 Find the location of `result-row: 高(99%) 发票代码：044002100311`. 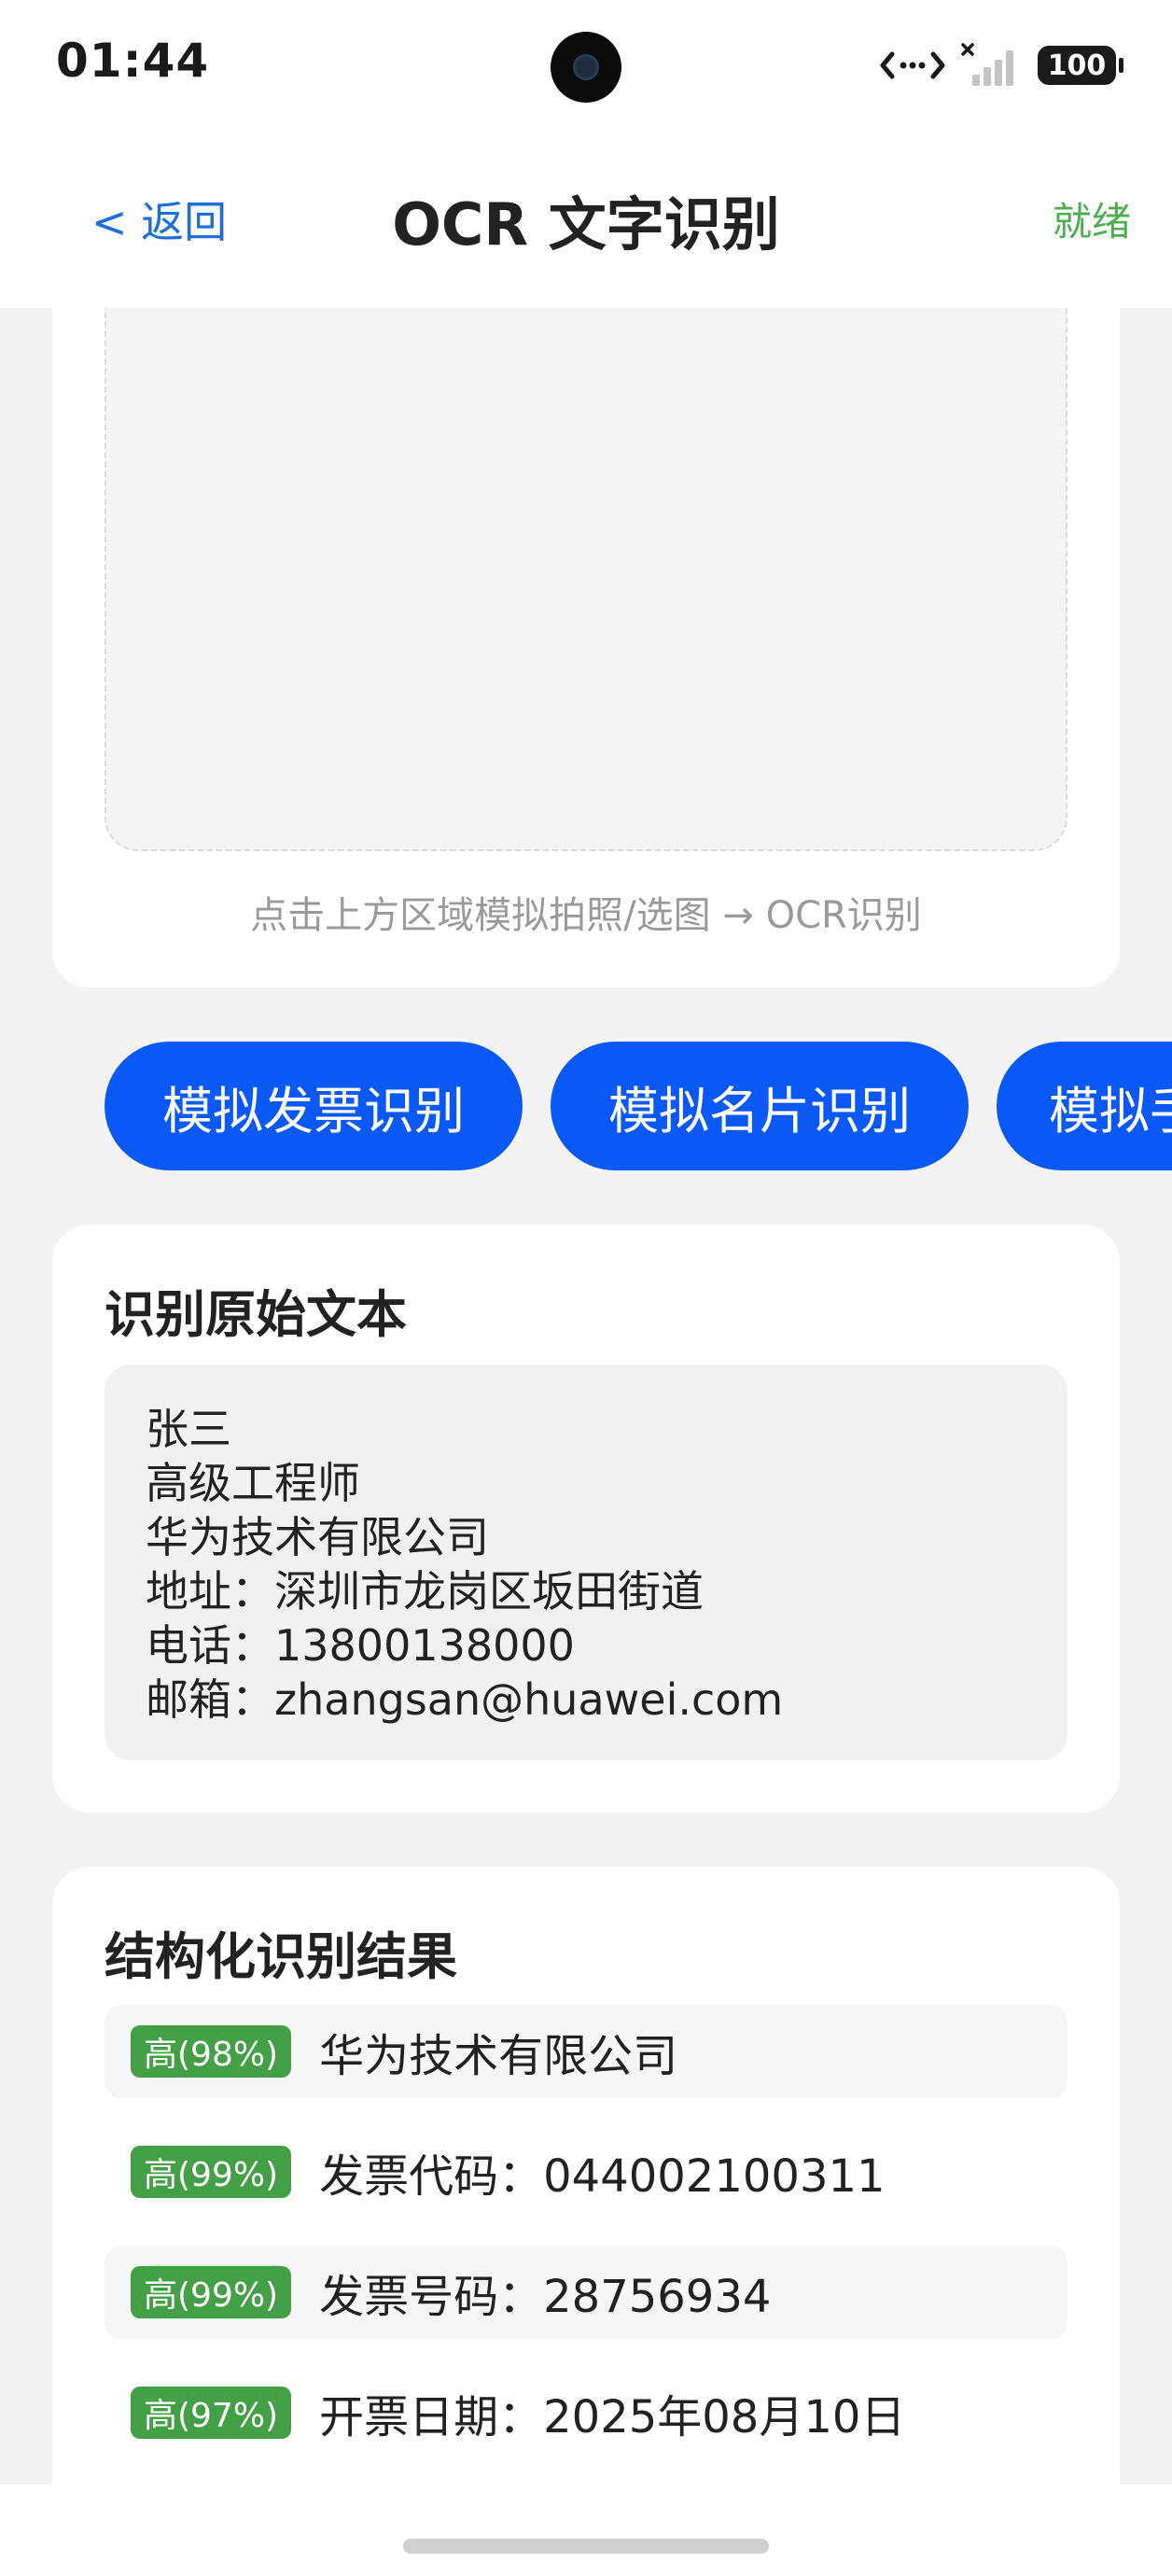

result-row: 高(99%) 发票代码：044002100311 is located at coordinates (586, 2172).